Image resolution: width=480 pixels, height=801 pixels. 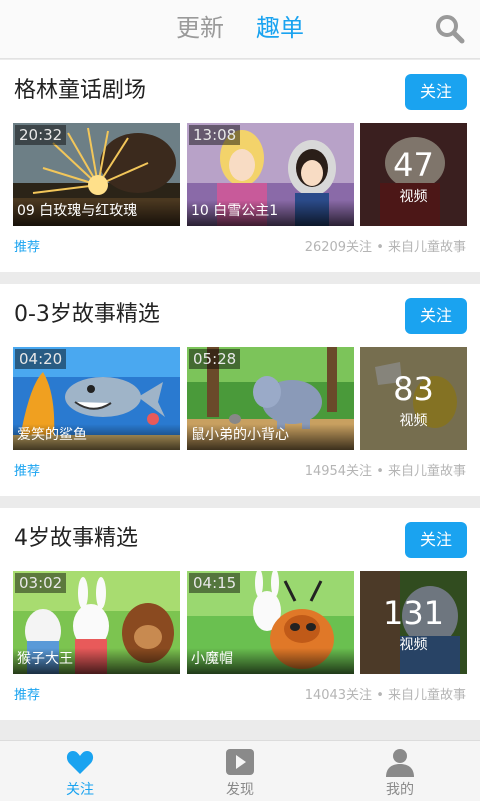 What do you see at coordinates (280, 28) in the screenshot?
I see `tab-list: 趣单` at bounding box center [280, 28].